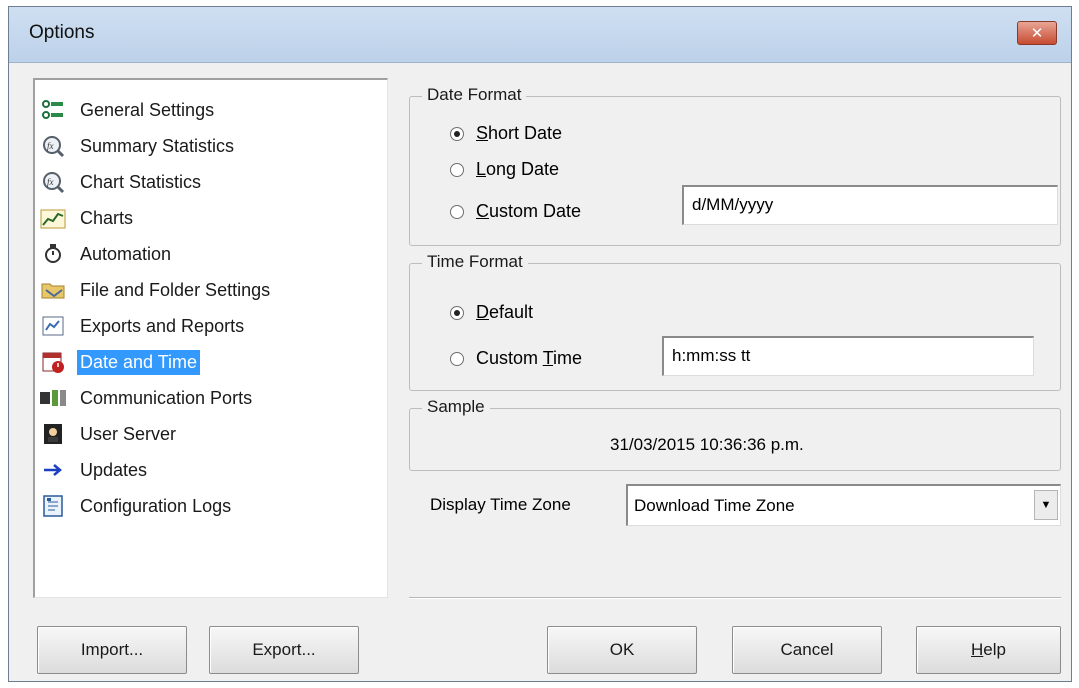 The image size is (1079, 688). I want to click on category-label: Summary Statistics, so click(157, 145).